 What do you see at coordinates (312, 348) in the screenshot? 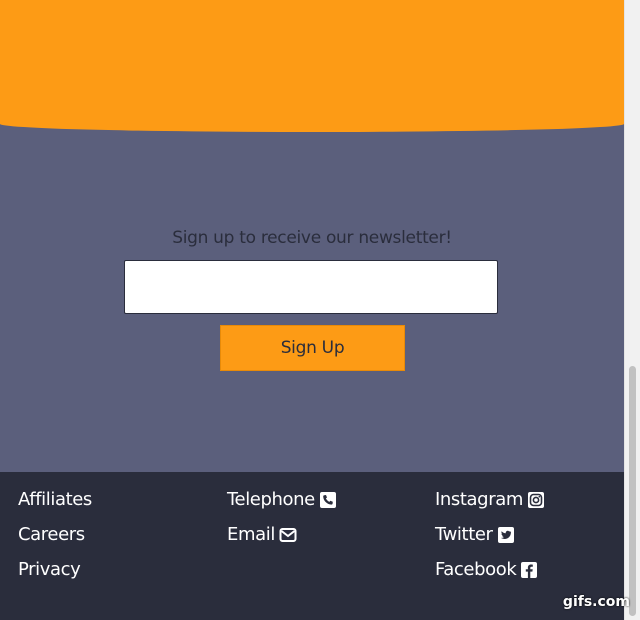
I see `sign-up-button: Sign Up` at bounding box center [312, 348].